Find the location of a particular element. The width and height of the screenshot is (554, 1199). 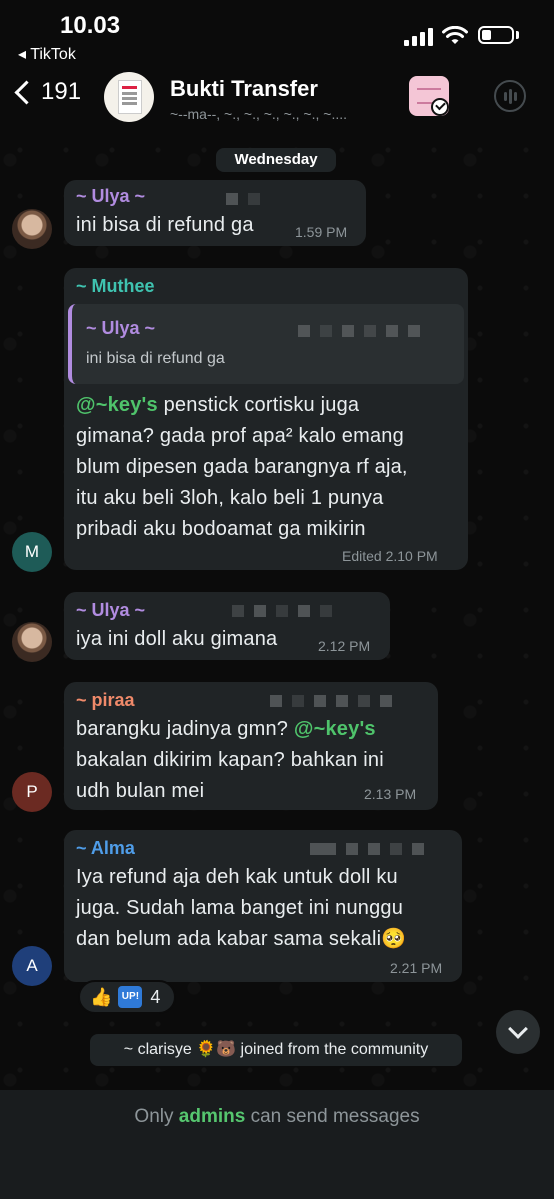

sender-name: ~ Muthee is located at coordinates (115, 286).